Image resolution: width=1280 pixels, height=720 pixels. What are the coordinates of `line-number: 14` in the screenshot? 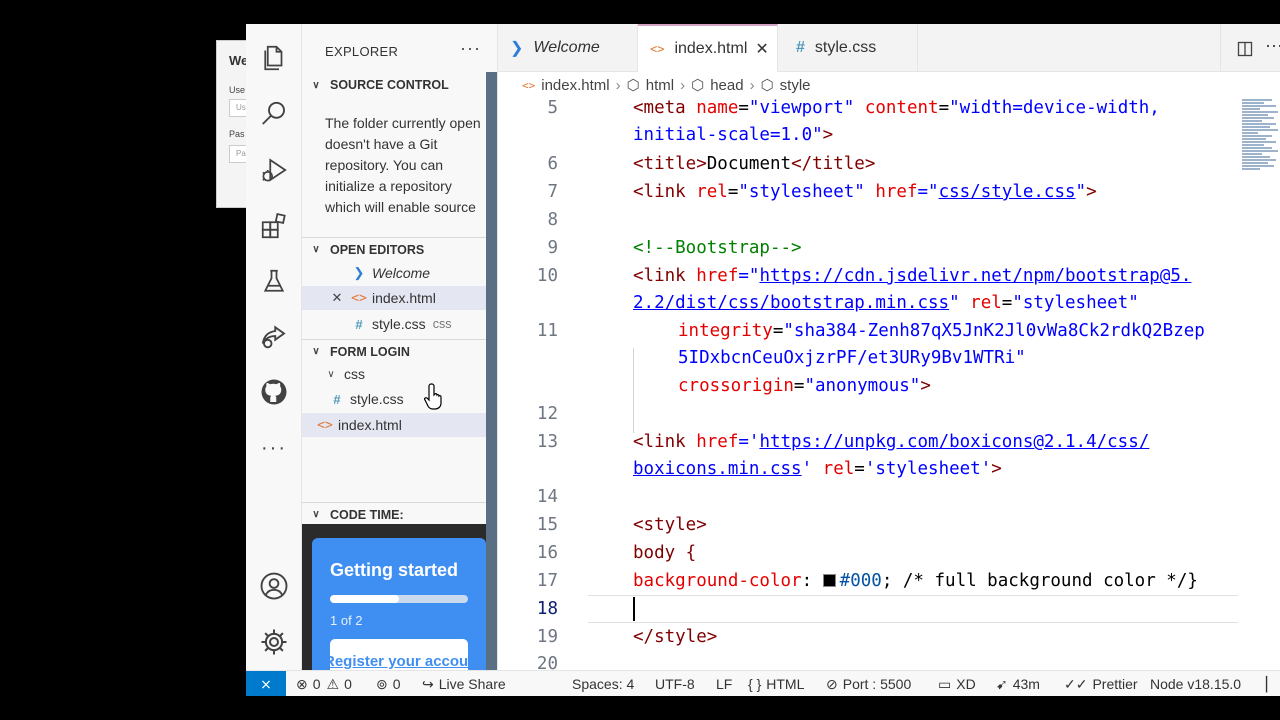 It's located at (547, 497).